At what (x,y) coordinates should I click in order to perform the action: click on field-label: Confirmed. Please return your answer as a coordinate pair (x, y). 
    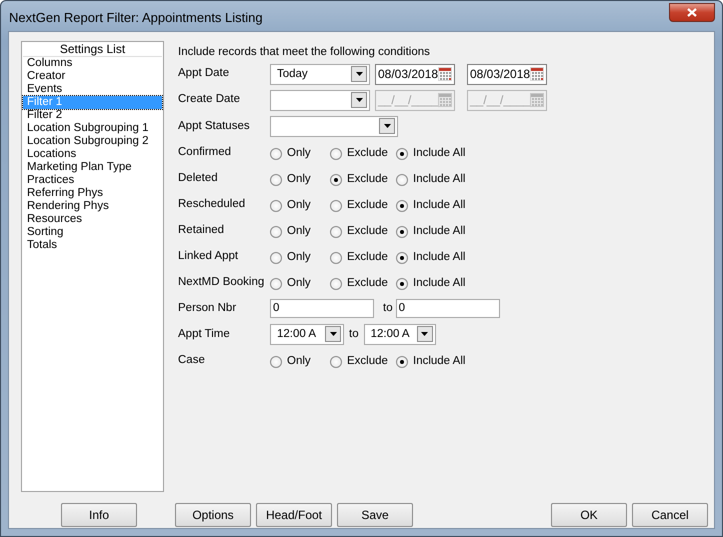
    Looking at the image, I should click on (205, 152).